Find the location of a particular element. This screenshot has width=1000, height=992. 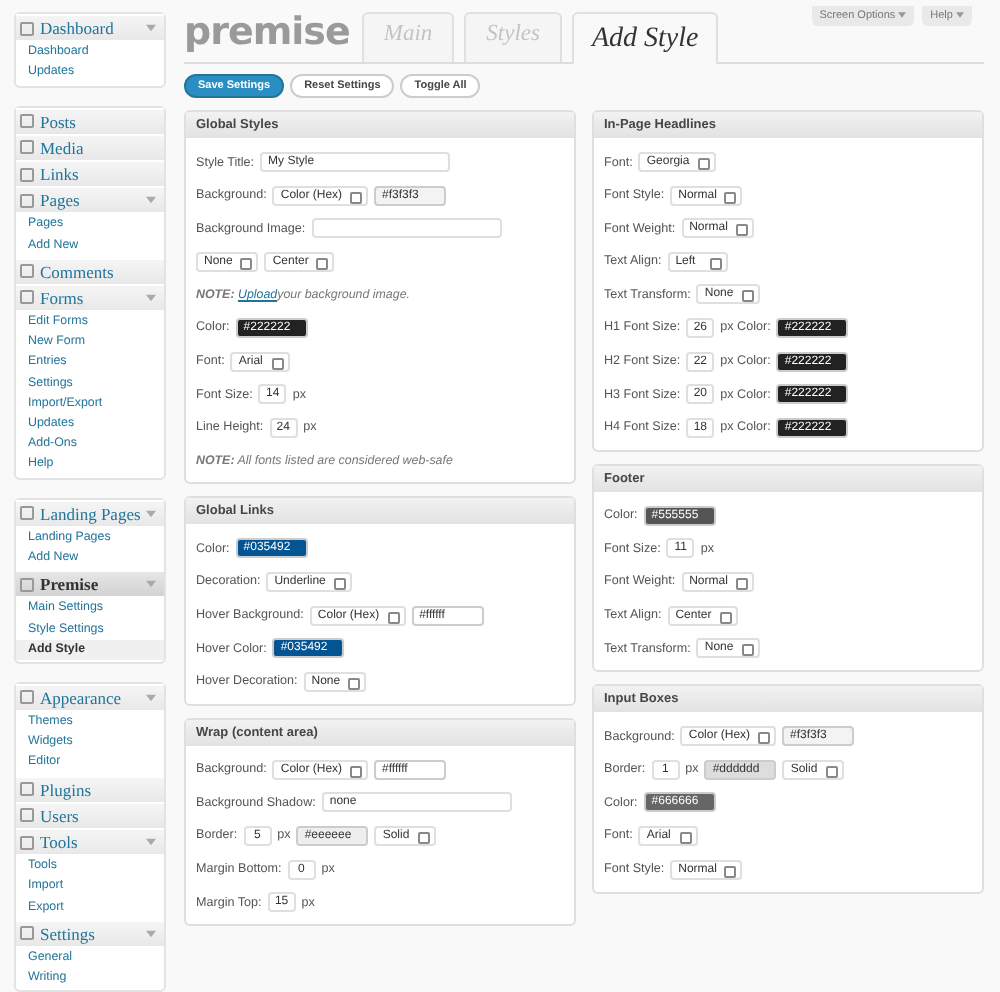

menu-header: Pages is located at coordinates (90, 199).